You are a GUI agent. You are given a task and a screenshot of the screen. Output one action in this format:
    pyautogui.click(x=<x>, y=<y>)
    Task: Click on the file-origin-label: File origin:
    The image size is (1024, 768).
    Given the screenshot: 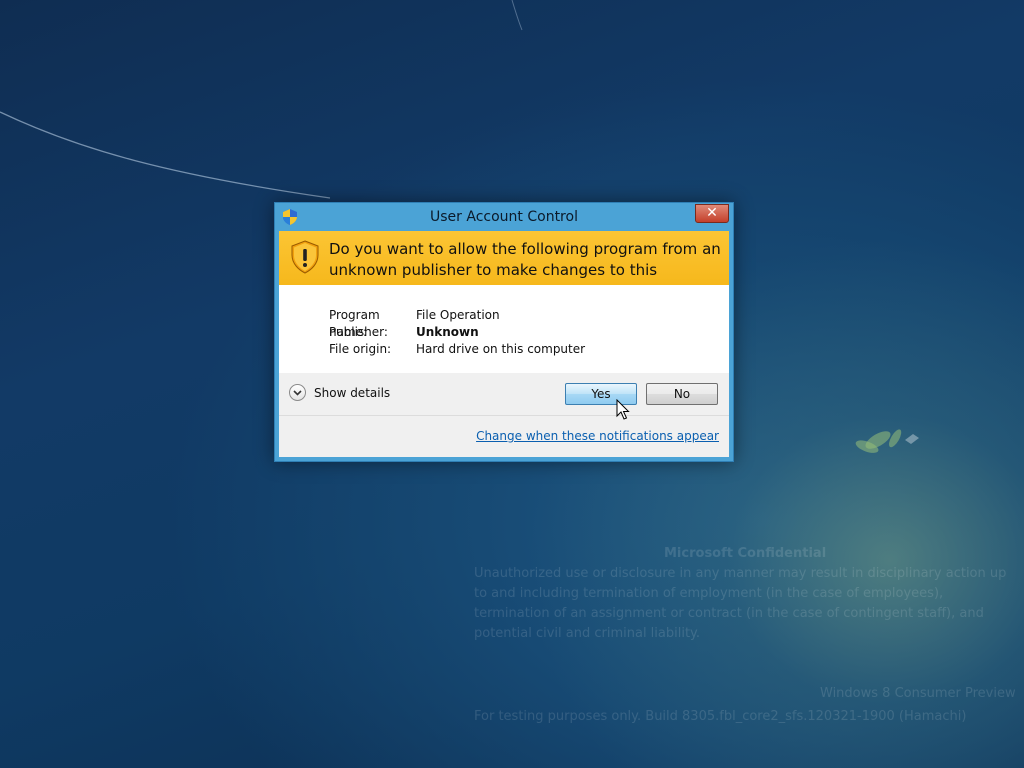 What is the action you would take?
    pyautogui.click(x=360, y=349)
    